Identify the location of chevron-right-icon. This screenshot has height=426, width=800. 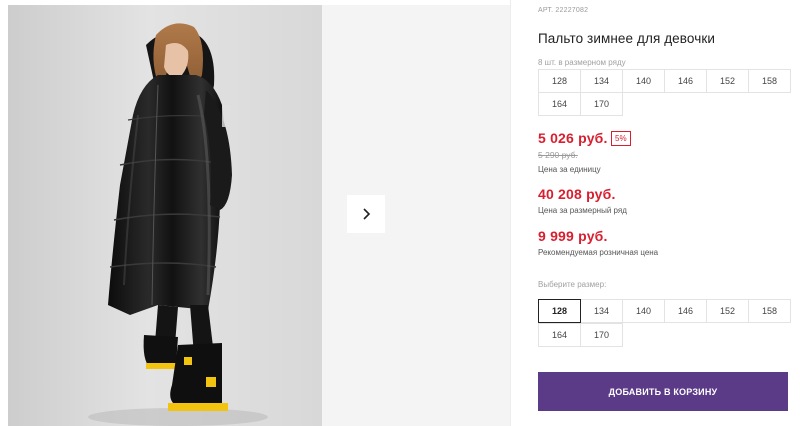
(367, 214).